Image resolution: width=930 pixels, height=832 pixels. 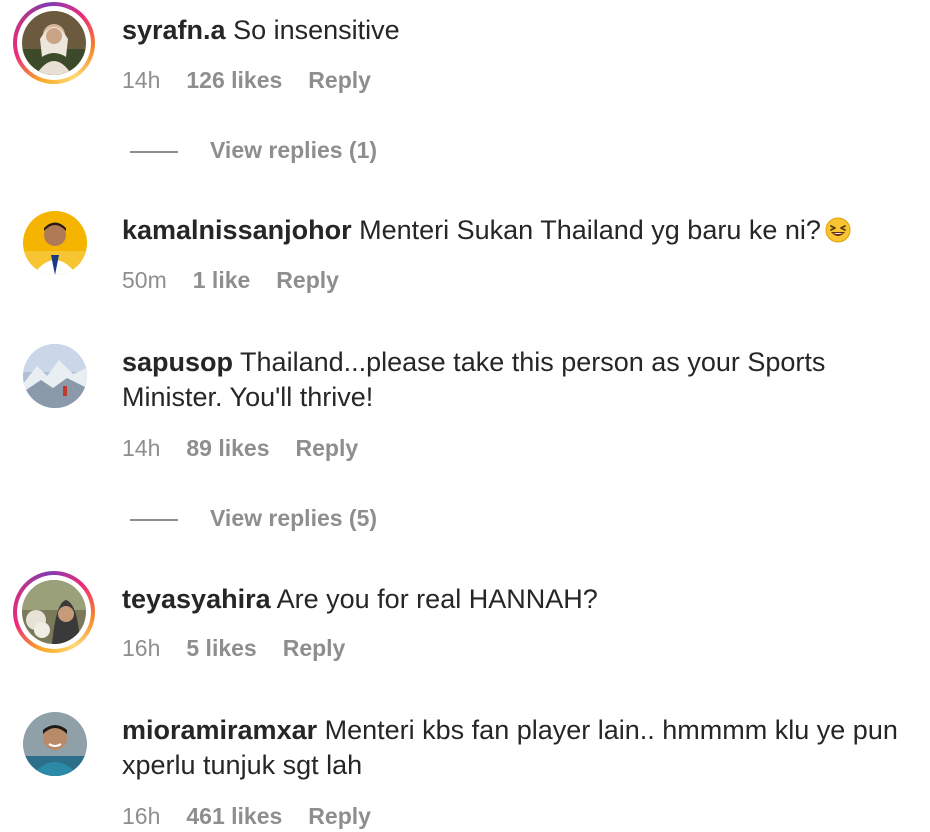 I want to click on comment-meta: 14h 89 likes Reply, so click(x=253, y=448).